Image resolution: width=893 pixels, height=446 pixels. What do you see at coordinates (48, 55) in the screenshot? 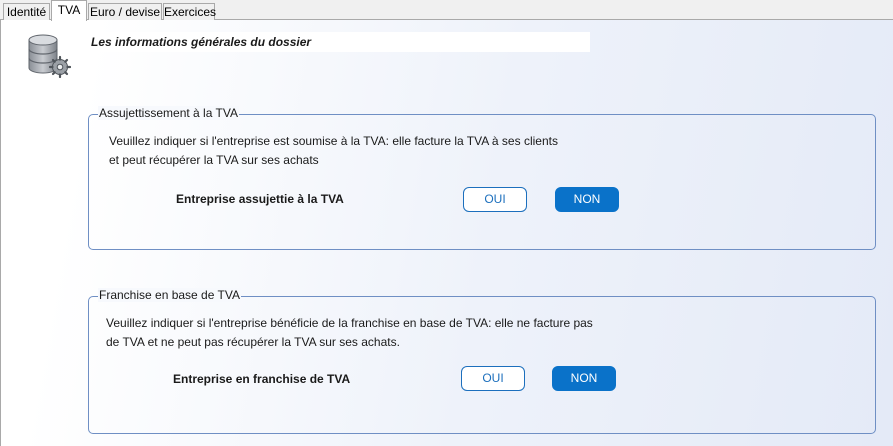
I see `database-settings-icon` at bounding box center [48, 55].